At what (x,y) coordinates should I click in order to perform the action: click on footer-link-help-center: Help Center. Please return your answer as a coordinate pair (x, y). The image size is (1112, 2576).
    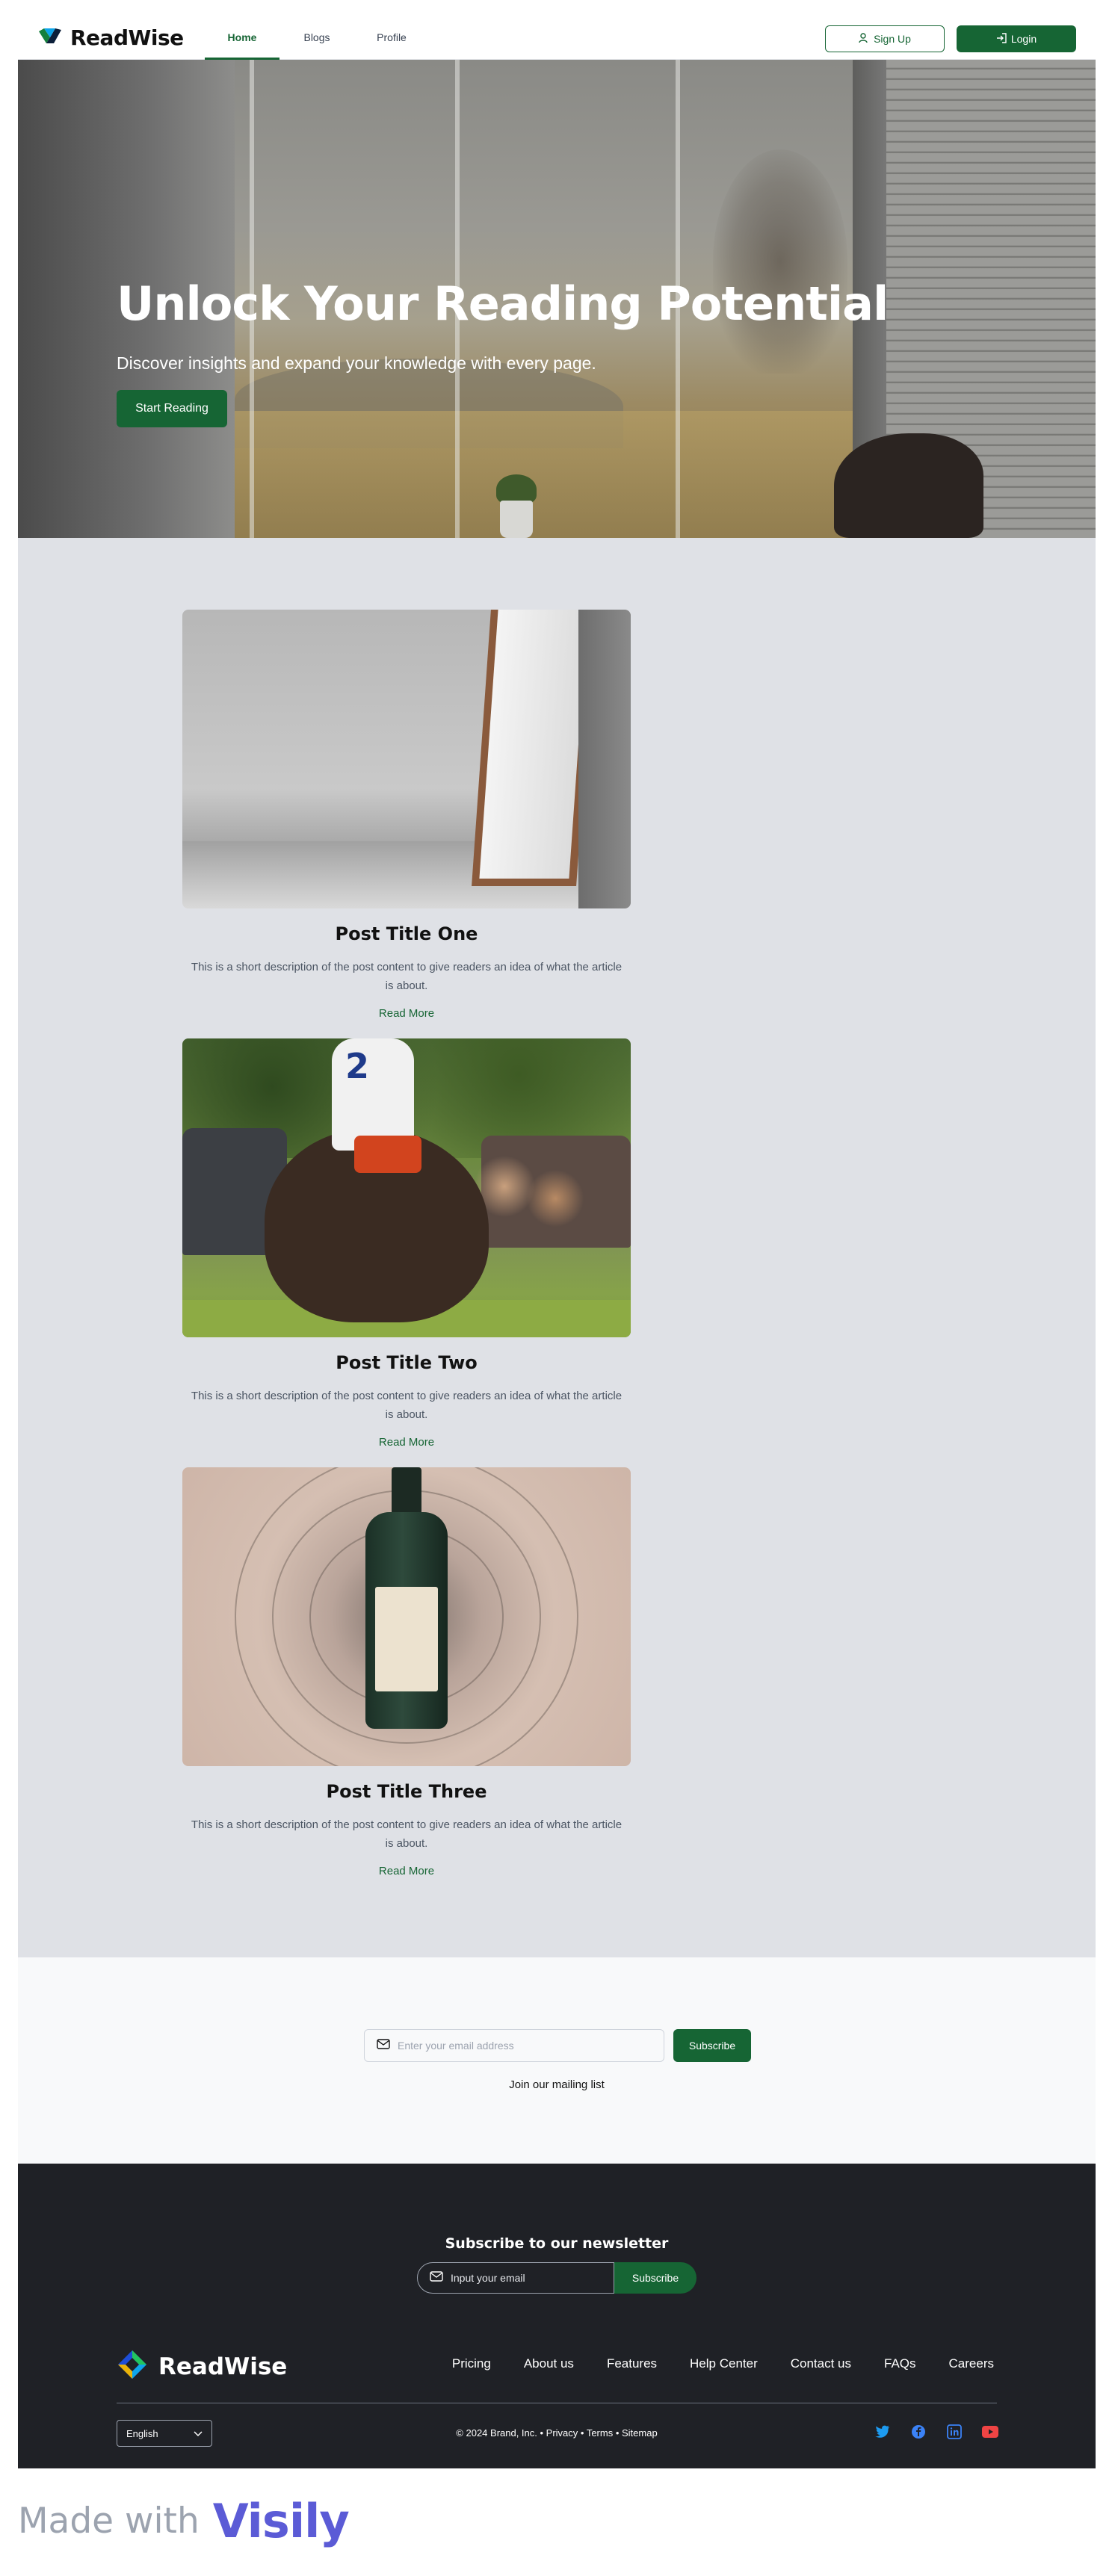
    Looking at the image, I should click on (724, 2363).